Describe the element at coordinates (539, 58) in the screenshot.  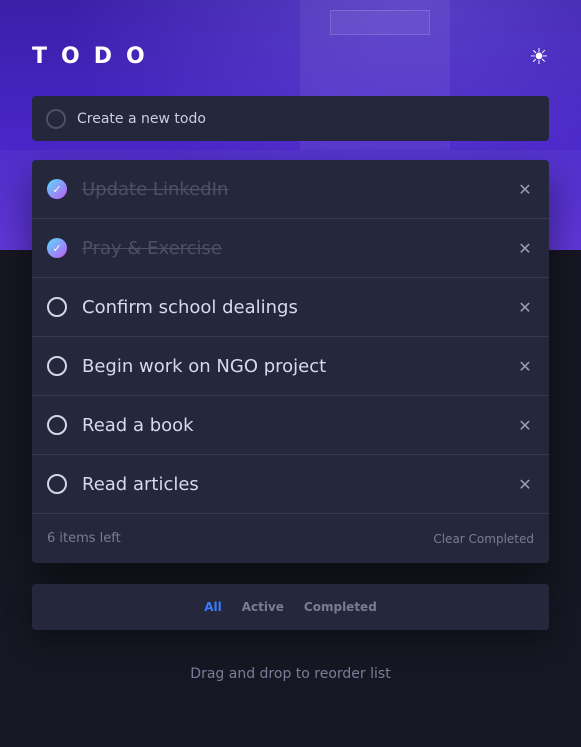
I see `sun-icon: ☀` at that location.